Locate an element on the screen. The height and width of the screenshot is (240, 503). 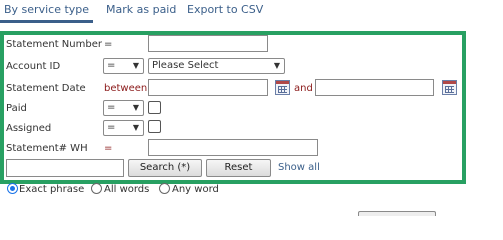
any-word-radio is located at coordinates (164, 188).